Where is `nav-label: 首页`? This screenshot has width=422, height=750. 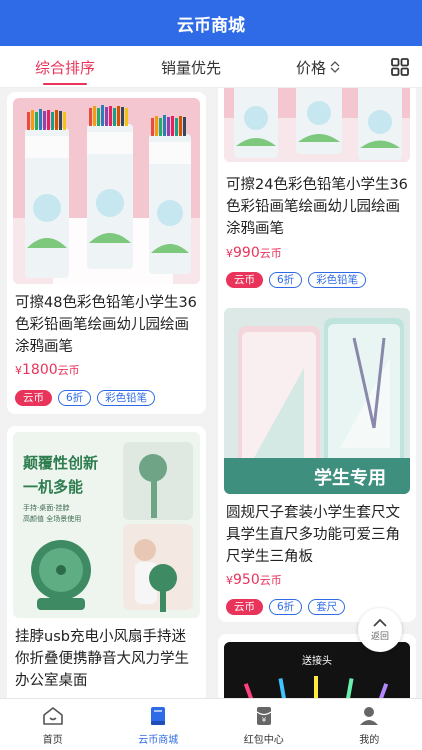 nav-label: 首页 is located at coordinates (52, 740).